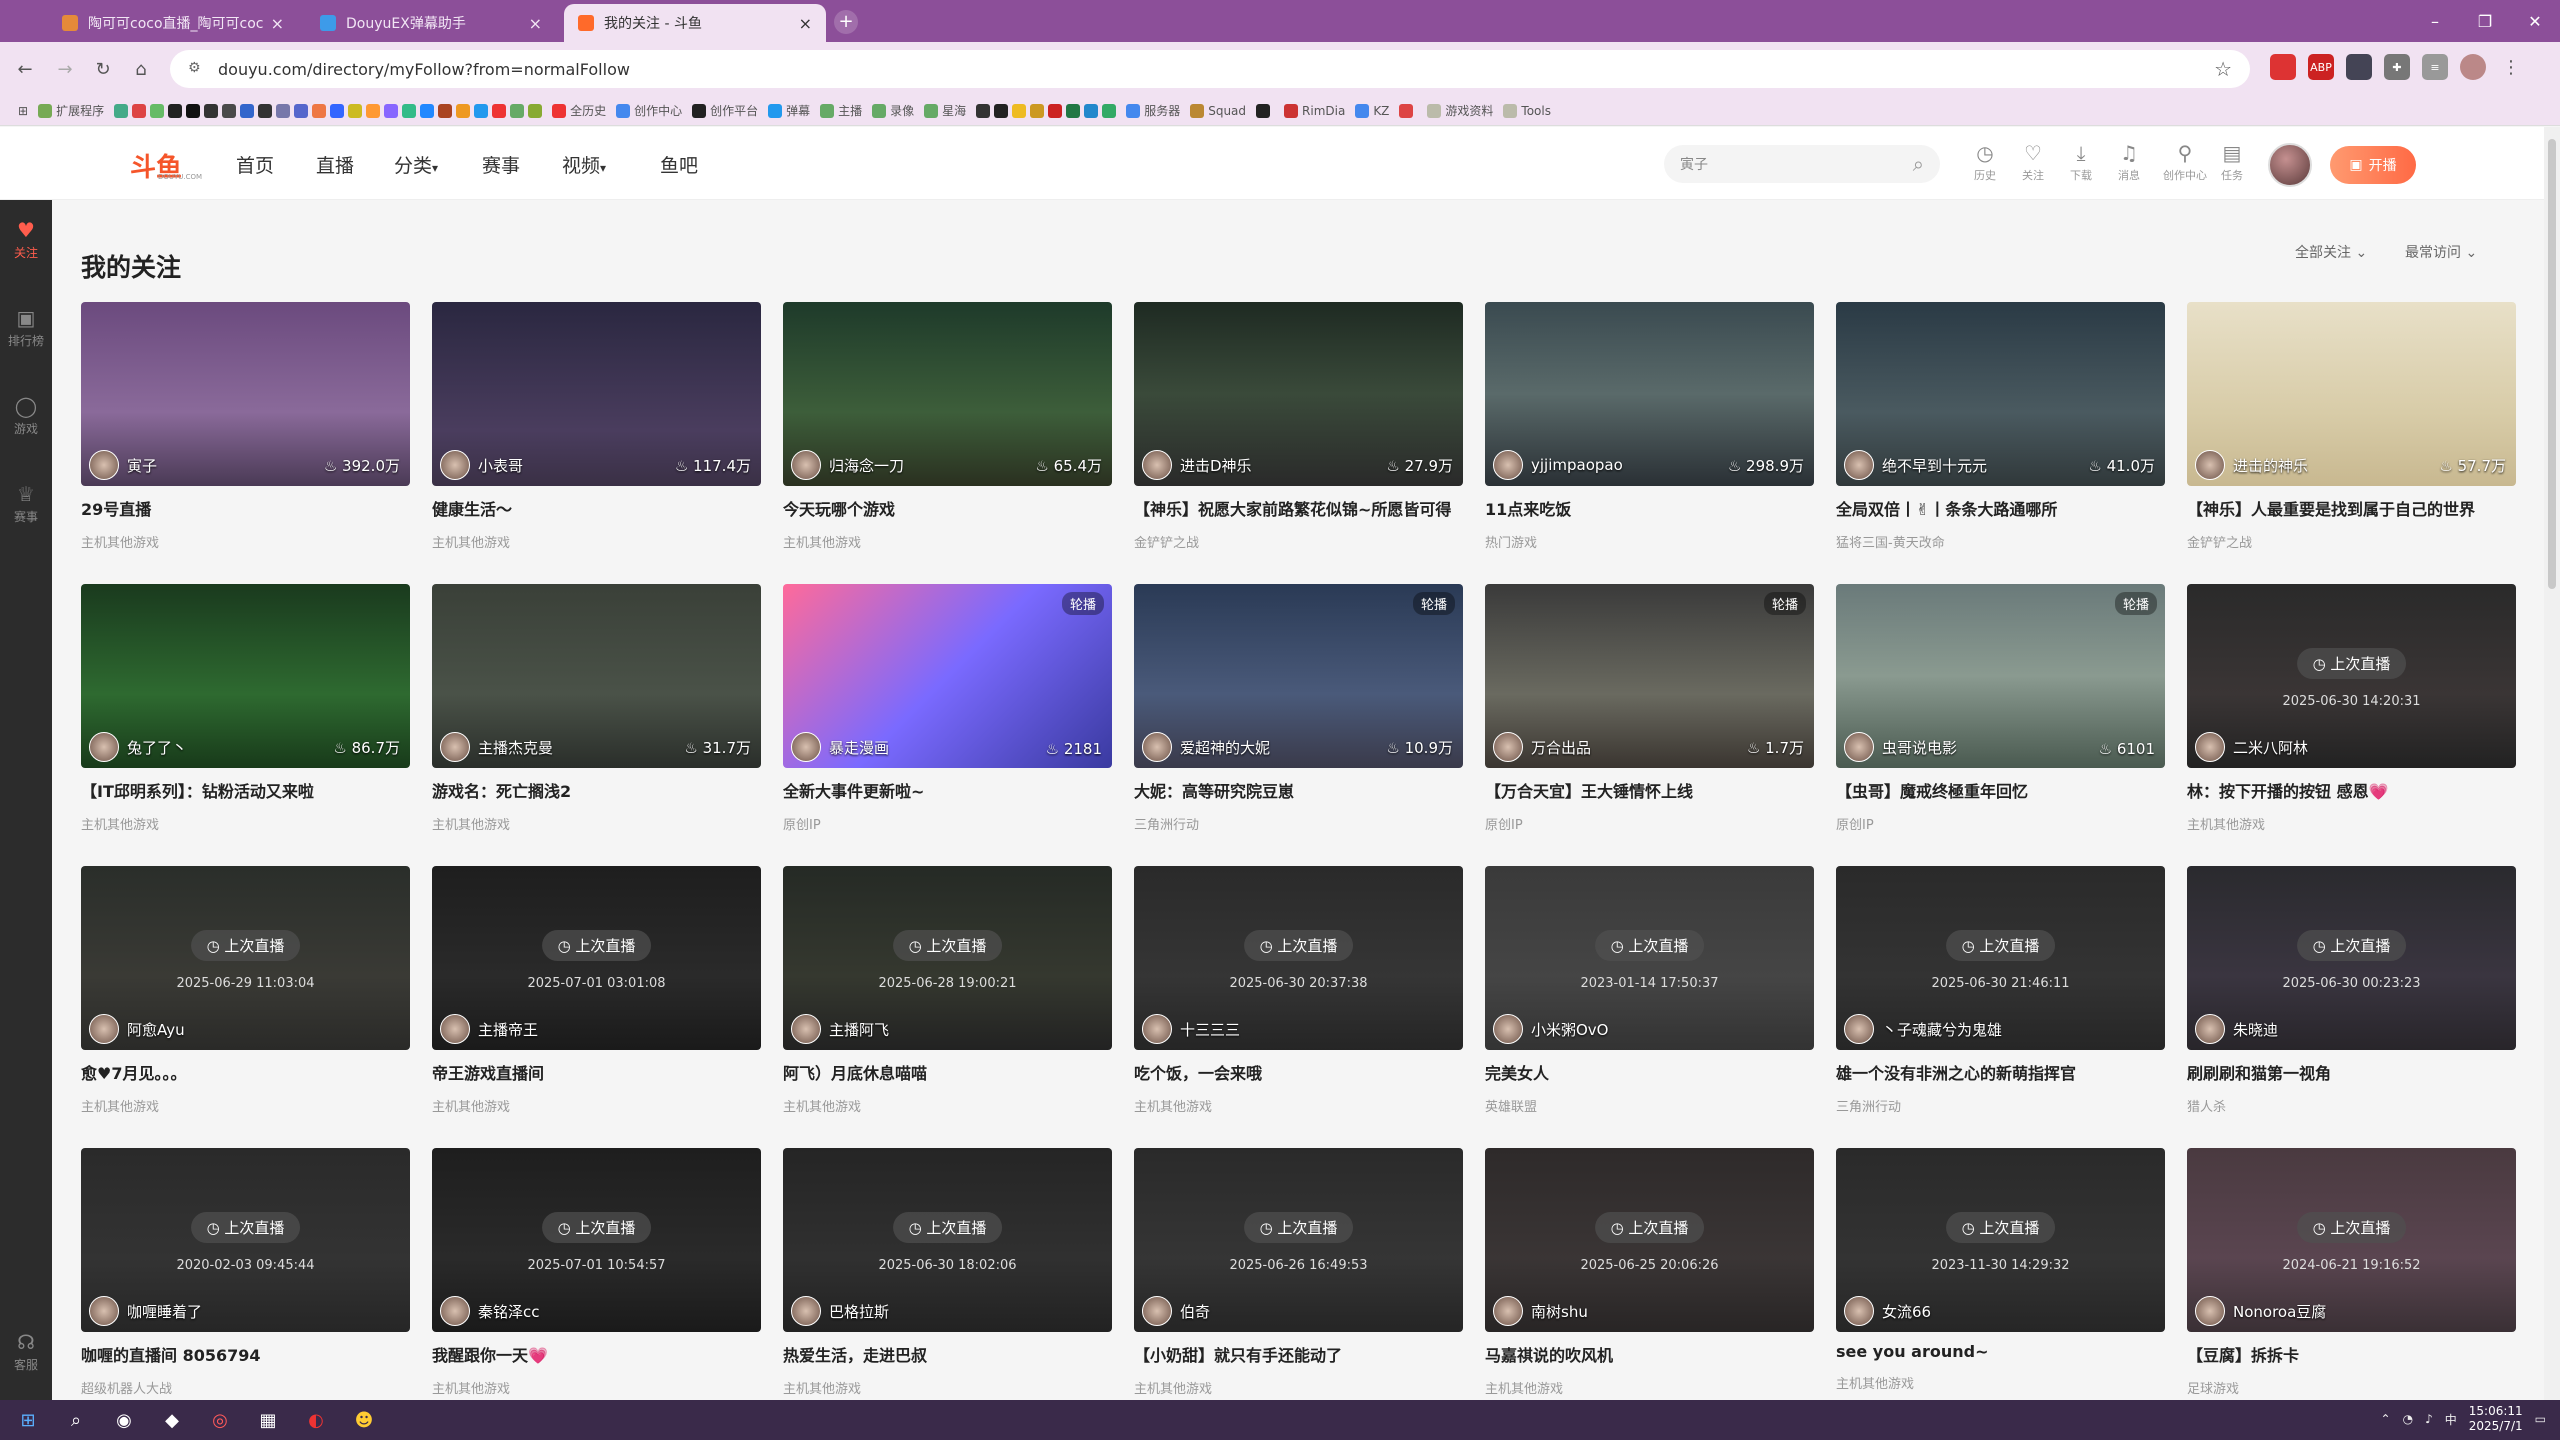  What do you see at coordinates (947, 676) in the screenshot?
I see `stream-thumbnail: 轮播 暴走漫画 ♨ 2181` at bounding box center [947, 676].